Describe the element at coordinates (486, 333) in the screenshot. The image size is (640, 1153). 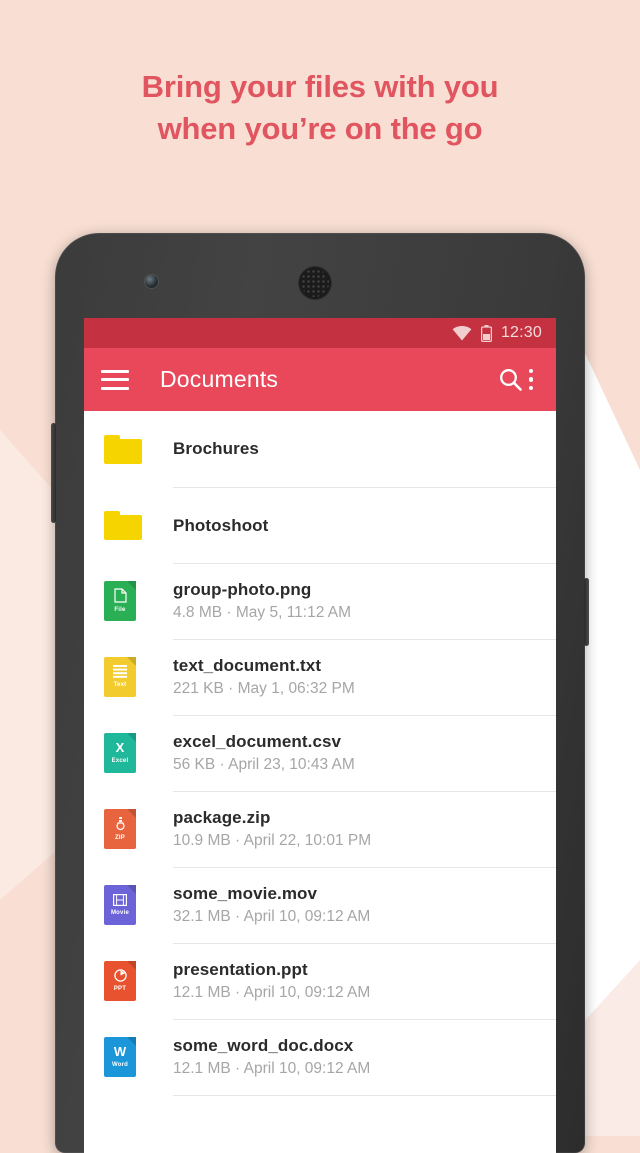
I see `battery-icon` at that location.